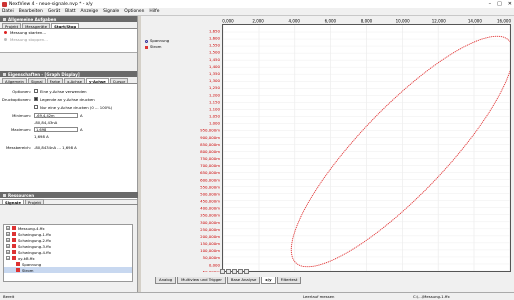 This screenshot has width=514, height=300. What do you see at coordinates (510, 4) in the screenshot?
I see `close-icon: ✕` at bounding box center [510, 4].